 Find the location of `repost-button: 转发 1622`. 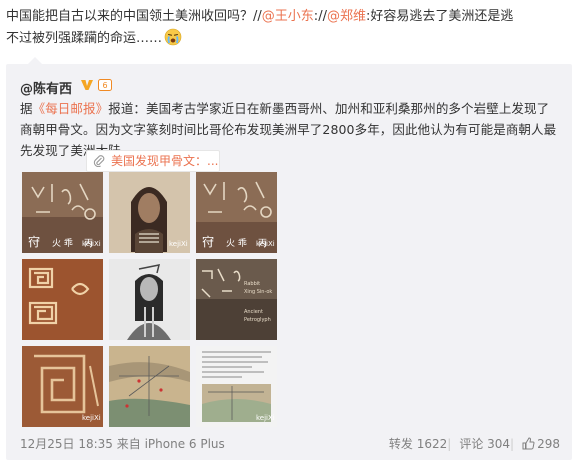

repost-button: 转发 1622 is located at coordinates (418, 444).